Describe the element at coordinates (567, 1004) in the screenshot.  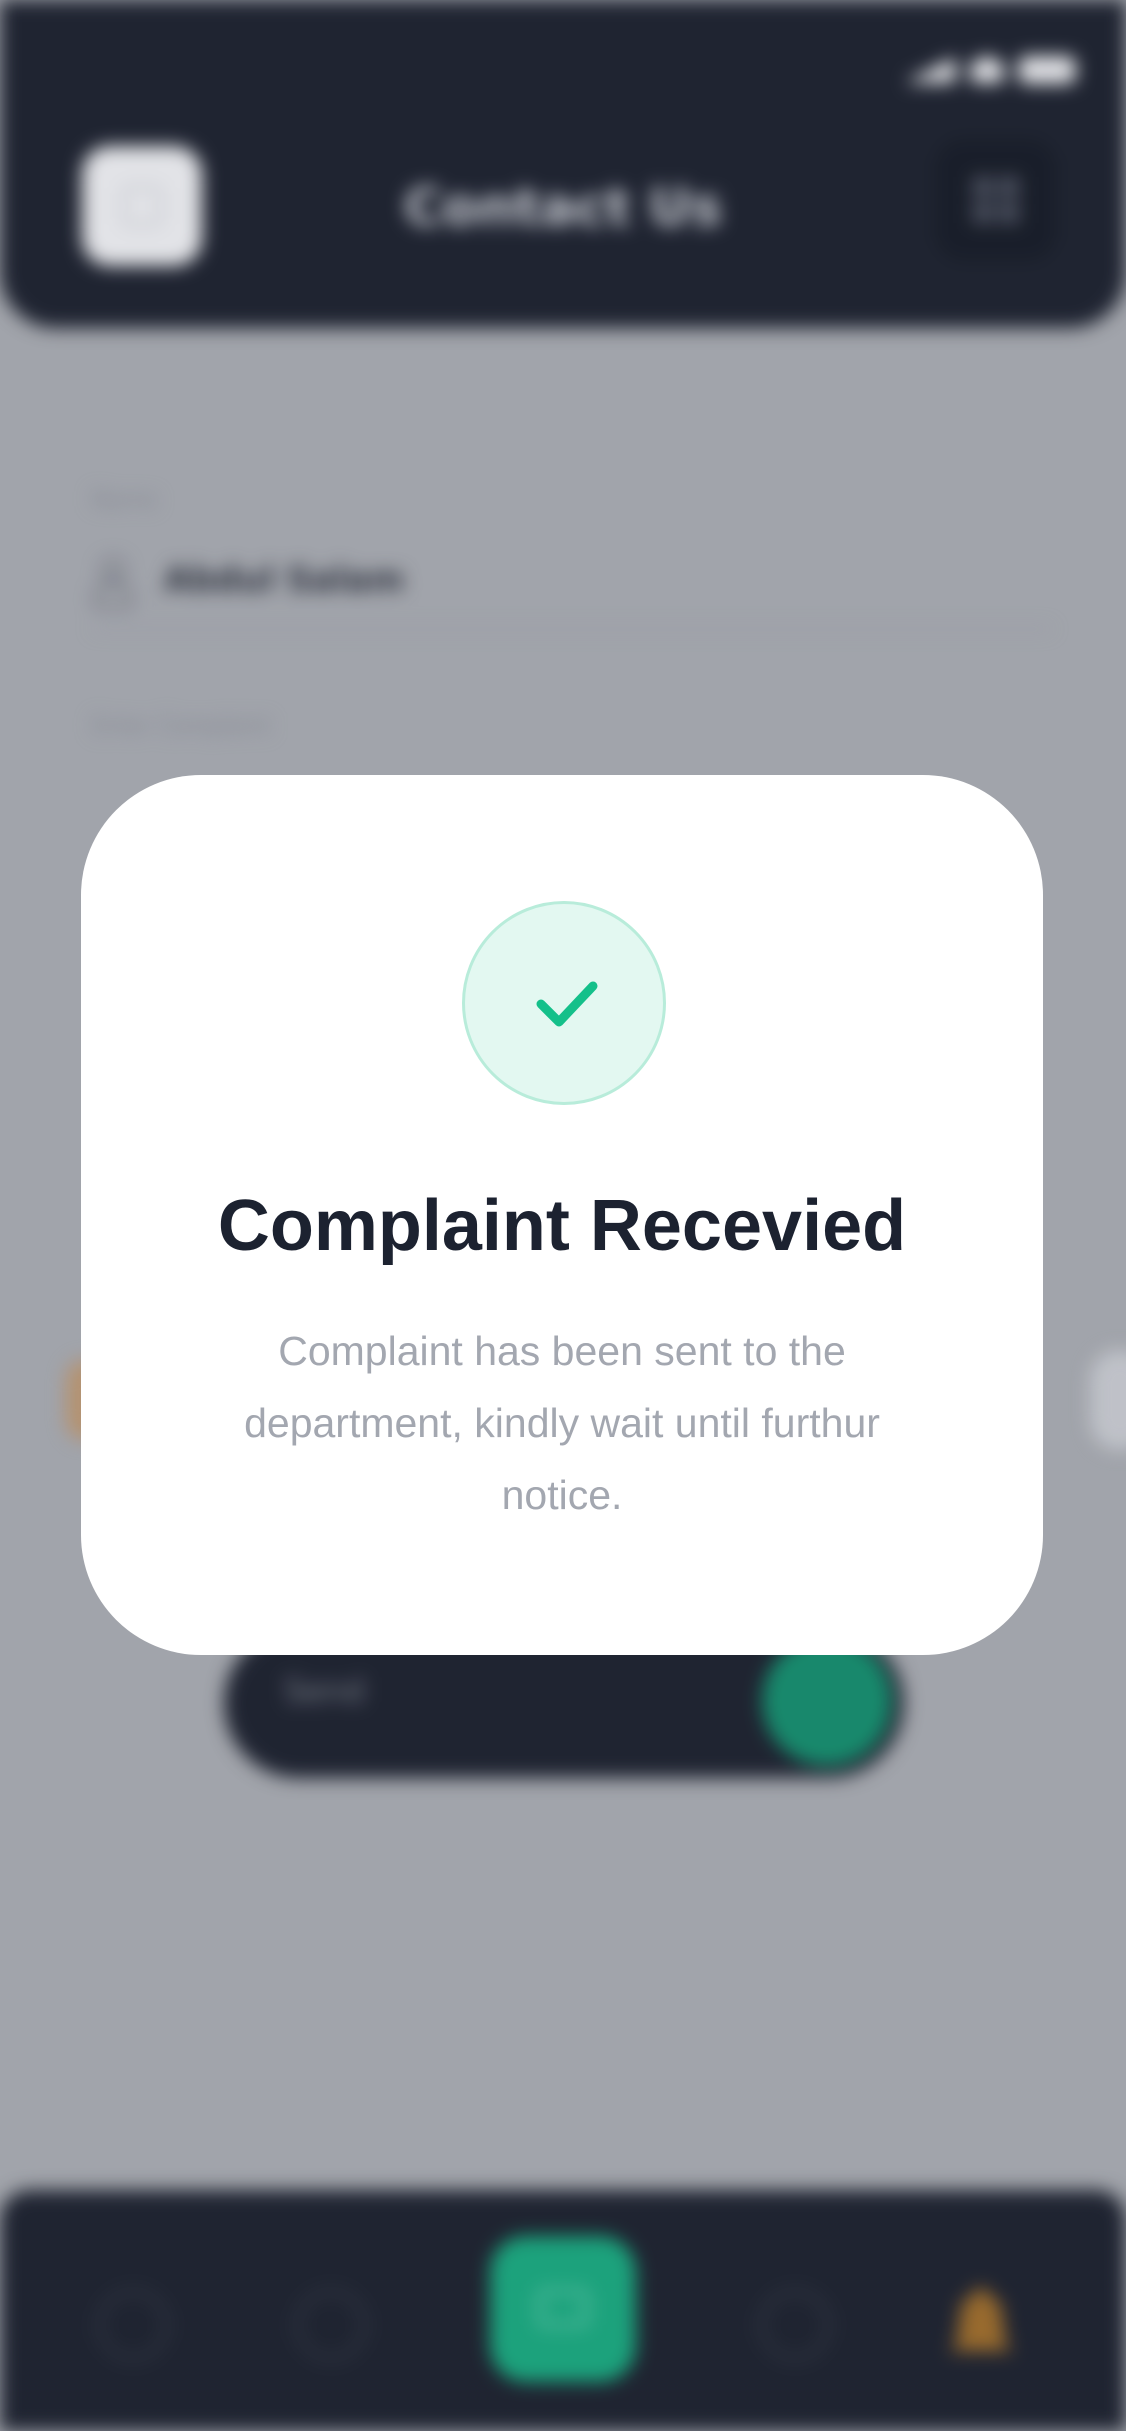
I see `check-icon` at that location.